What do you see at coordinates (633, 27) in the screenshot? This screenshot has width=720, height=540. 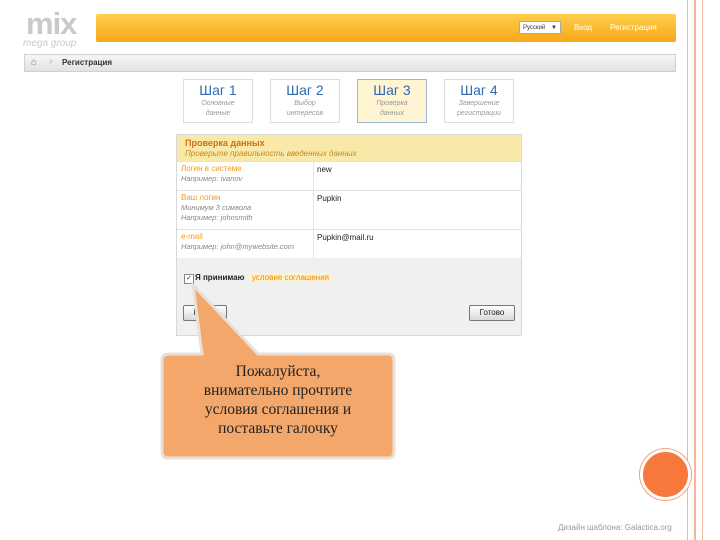 I see `register-link: Регистрация` at bounding box center [633, 27].